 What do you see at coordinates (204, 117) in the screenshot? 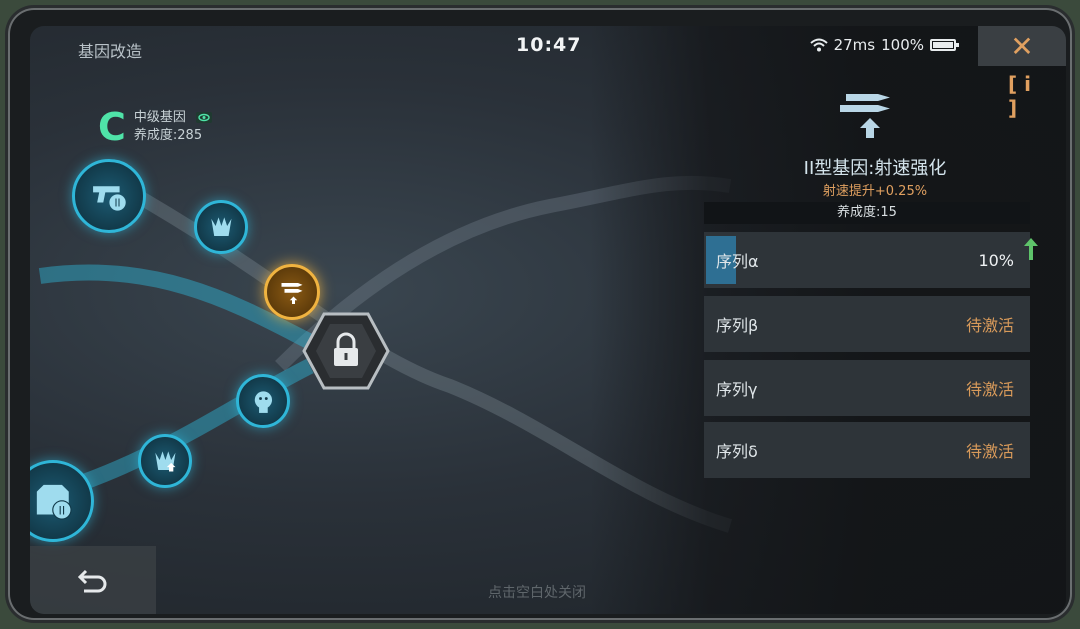
I see `eye-icon` at bounding box center [204, 117].